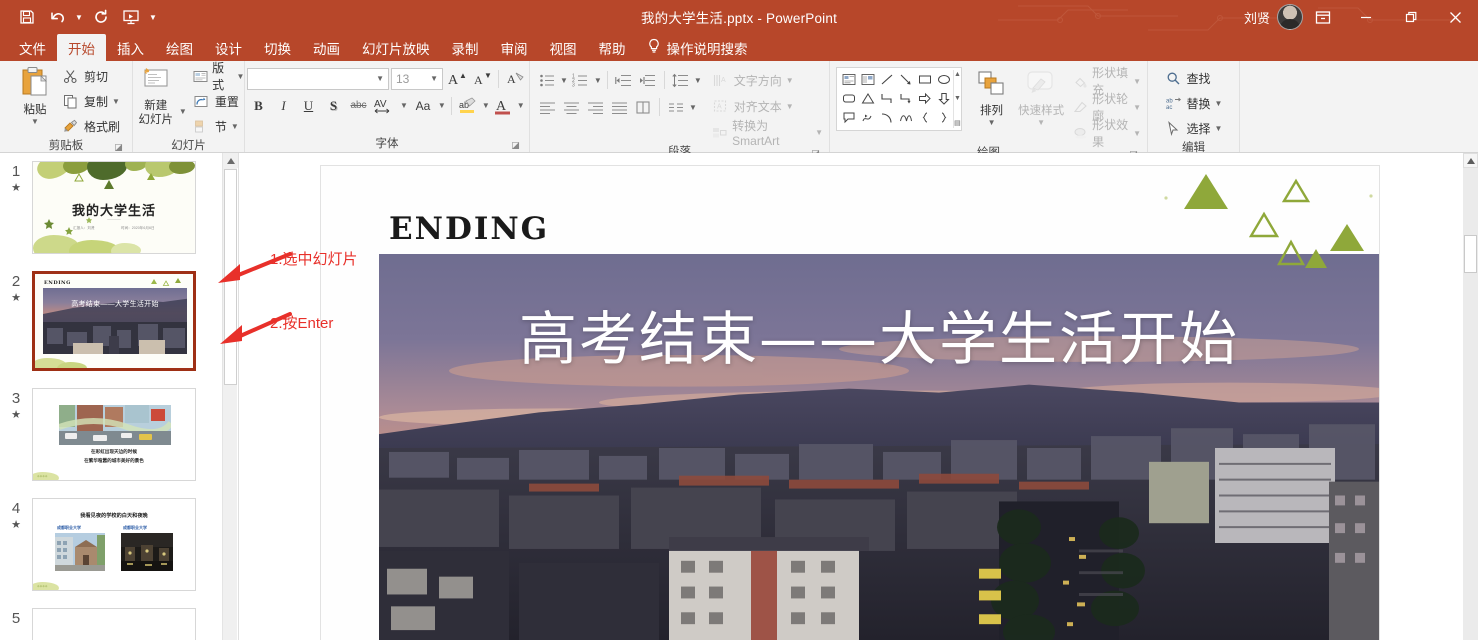 Image resolution: width=1478 pixels, height=640 pixels. Describe the element at coordinates (943, 79) in the screenshot. I see `shape-oval-icon` at that location.